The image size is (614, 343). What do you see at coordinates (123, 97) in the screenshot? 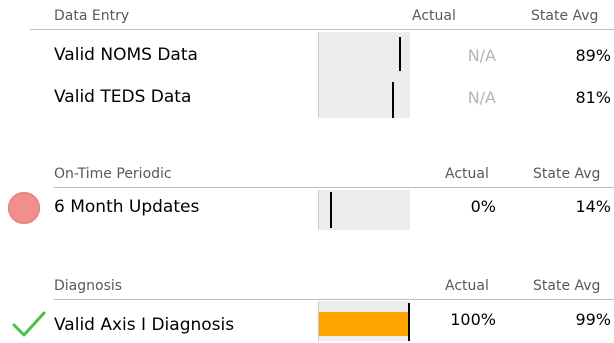
I see `metric-label-valid-teds-data: Valid TEDS Data` at bounding box center [123, 97].